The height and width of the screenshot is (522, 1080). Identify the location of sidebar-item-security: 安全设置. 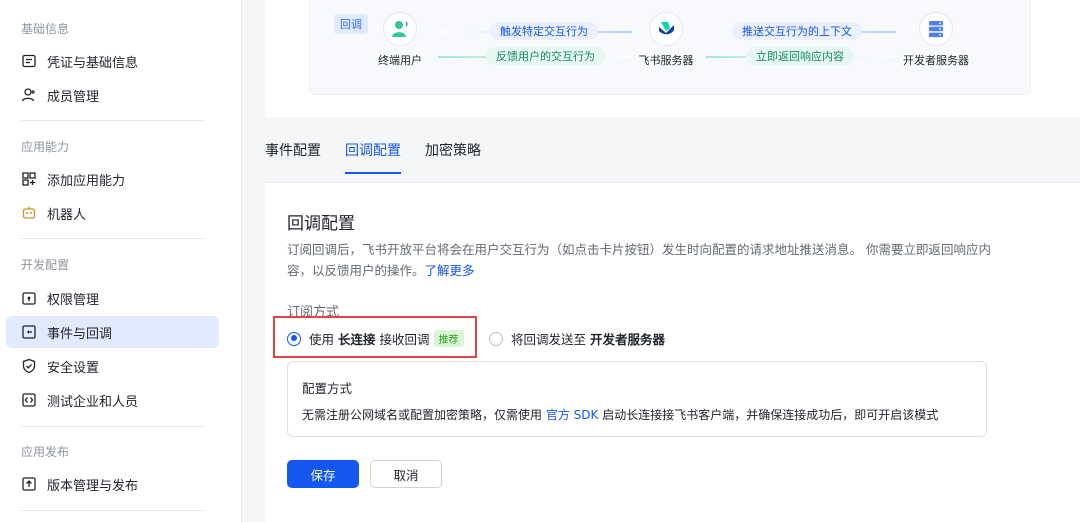
(112, 366).